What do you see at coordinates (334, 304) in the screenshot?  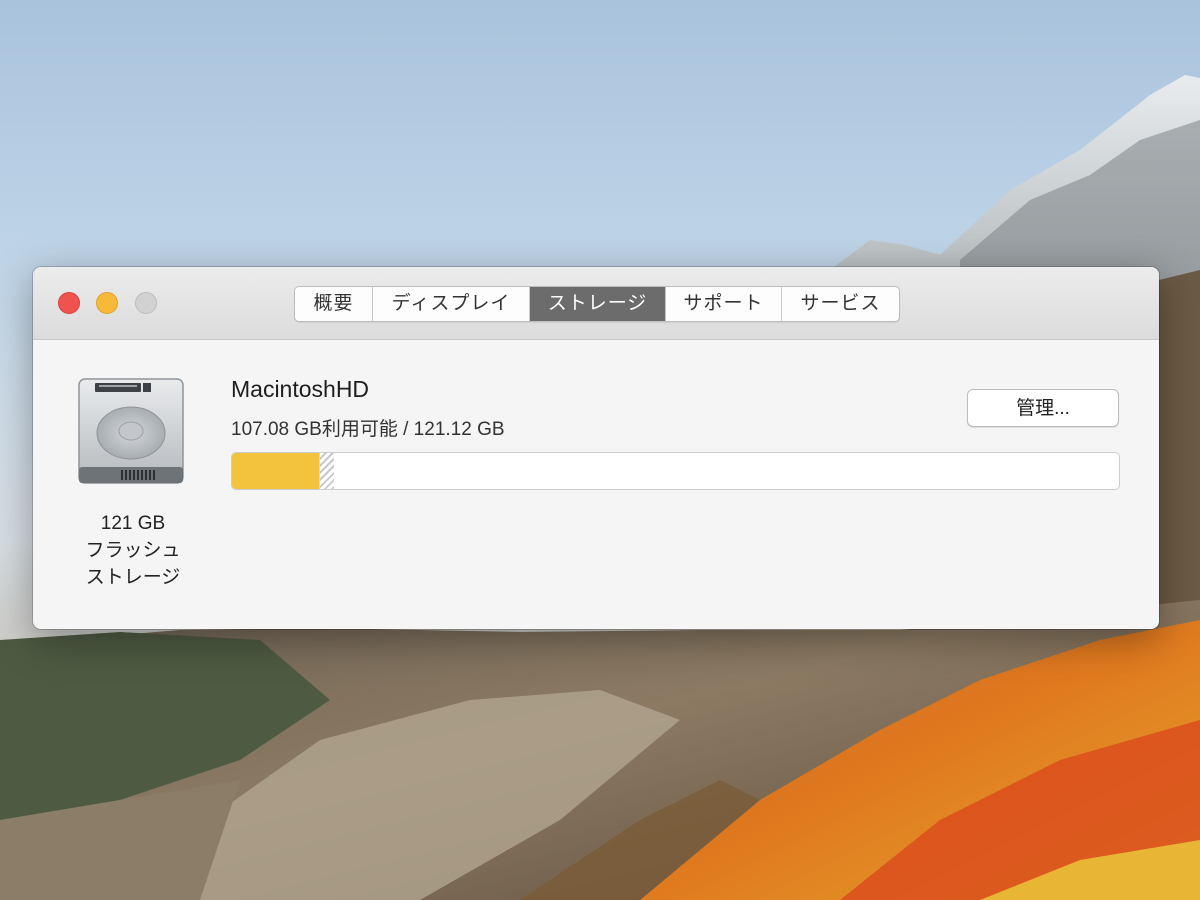 I see `tab-overview: 概要` at bounding box center [334, 304].